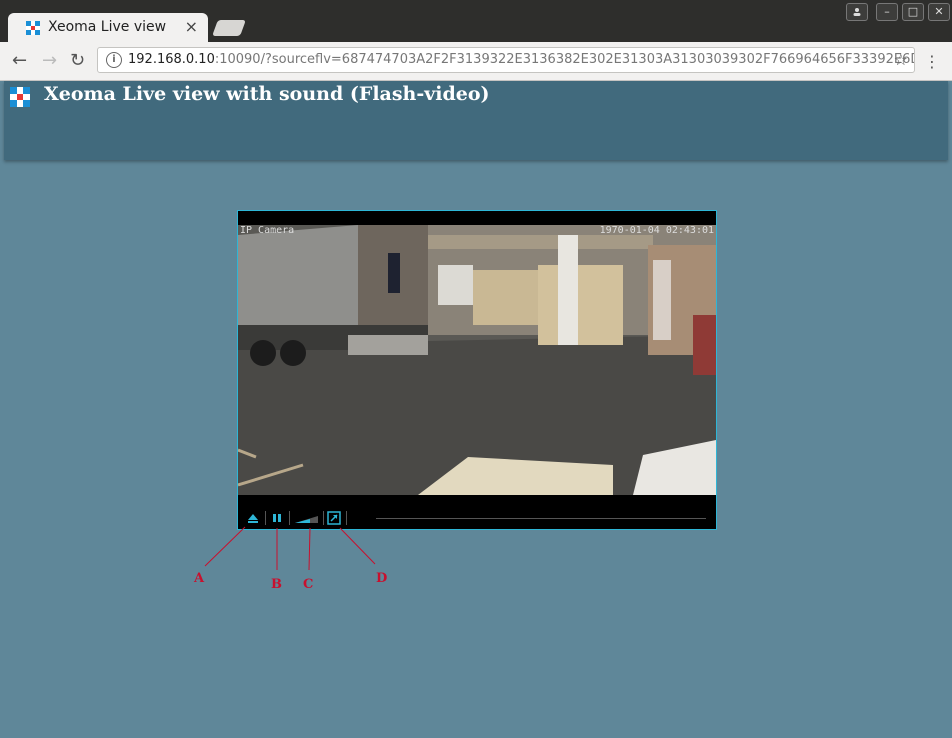 The width and height of the screenshot is (952, 738). What do you see at coordinates (199, 578) in the screenshot?
I see `annotation-label-a: A` at bounding box center [199, 578].